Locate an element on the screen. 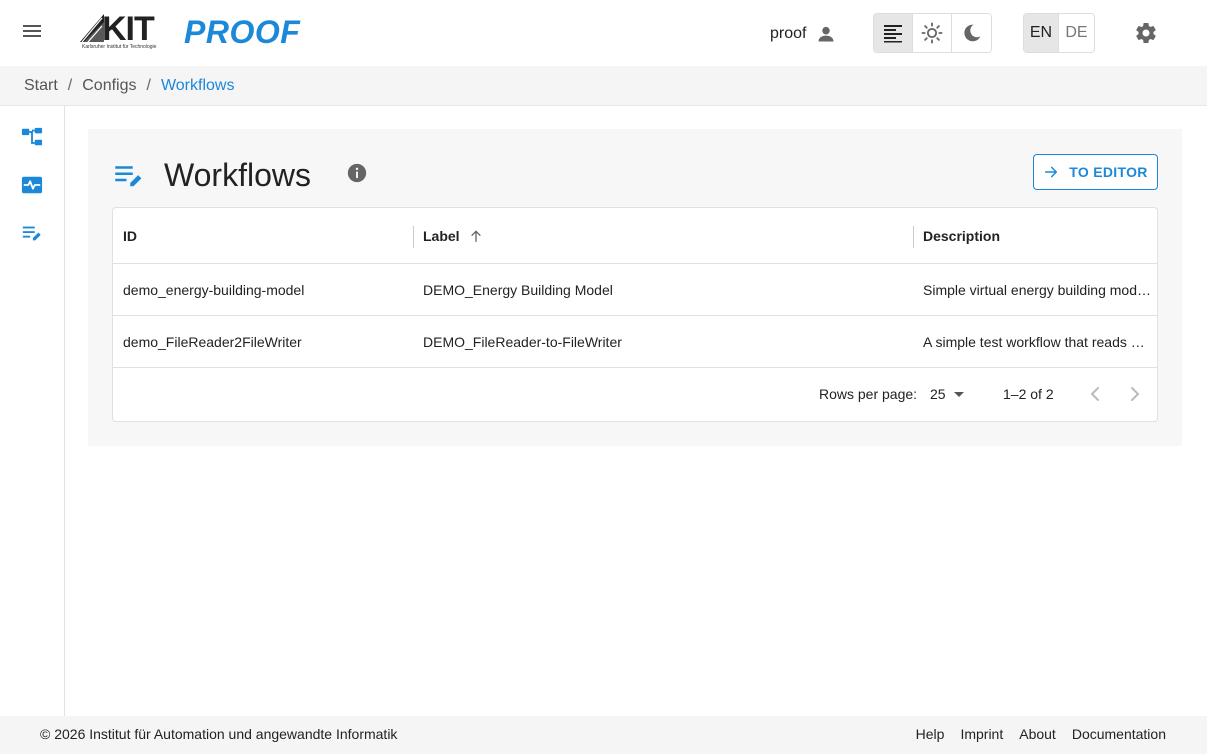 The width and height of the screenshot is (1207, 754). dark-theme-button is located at coordinates (971, 33).